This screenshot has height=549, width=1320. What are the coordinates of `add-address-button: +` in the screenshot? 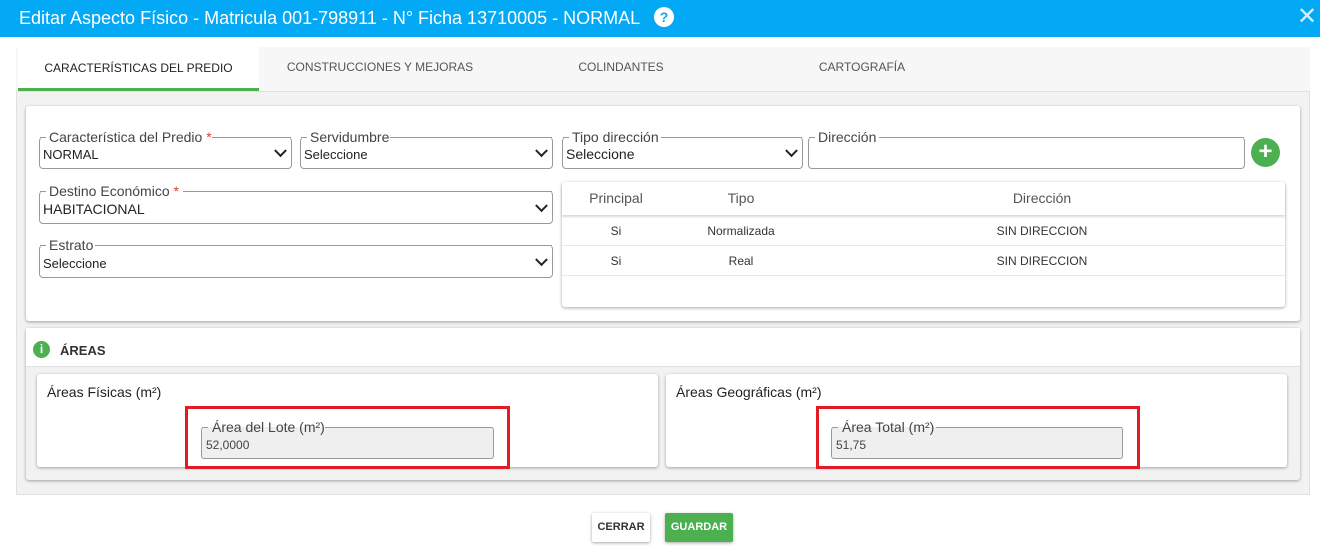 It's located at (1265, 152).